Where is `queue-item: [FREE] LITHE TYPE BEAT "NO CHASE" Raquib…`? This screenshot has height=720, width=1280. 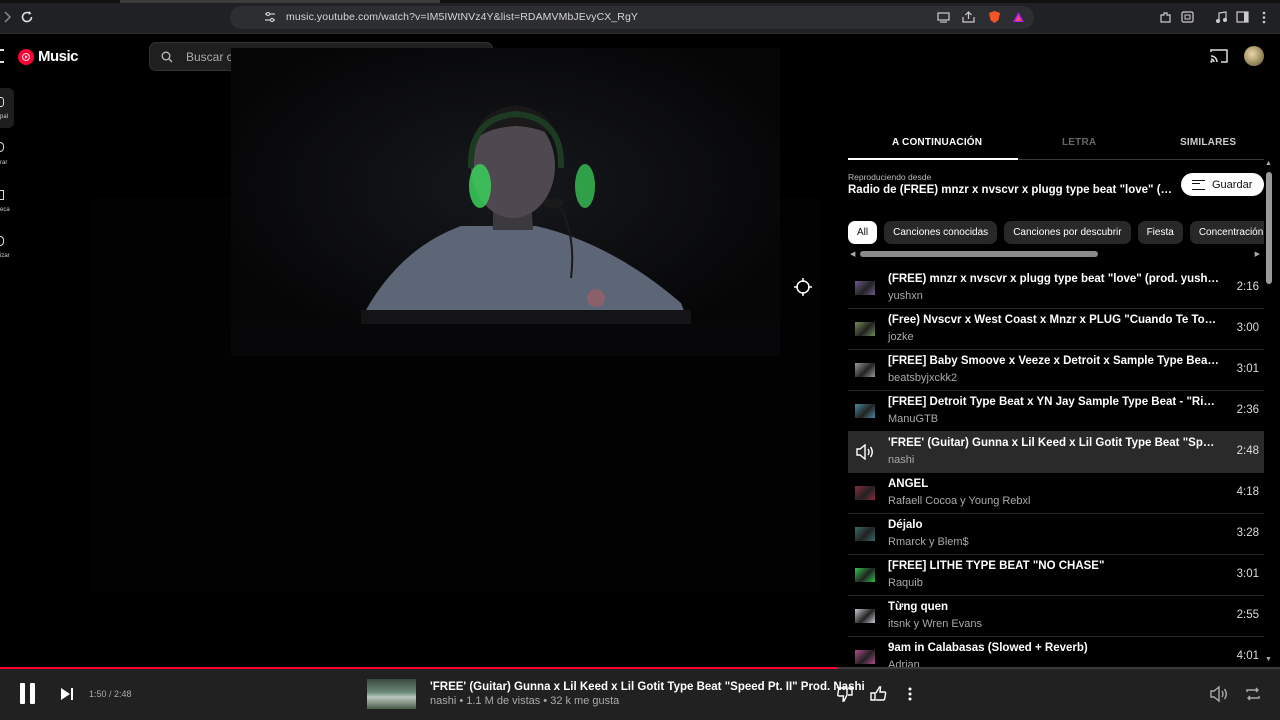 queue-item: [FREE] LITHE TYPE BEAT "NO CHASE" Raquib… is located at coordinates (1056, 575).